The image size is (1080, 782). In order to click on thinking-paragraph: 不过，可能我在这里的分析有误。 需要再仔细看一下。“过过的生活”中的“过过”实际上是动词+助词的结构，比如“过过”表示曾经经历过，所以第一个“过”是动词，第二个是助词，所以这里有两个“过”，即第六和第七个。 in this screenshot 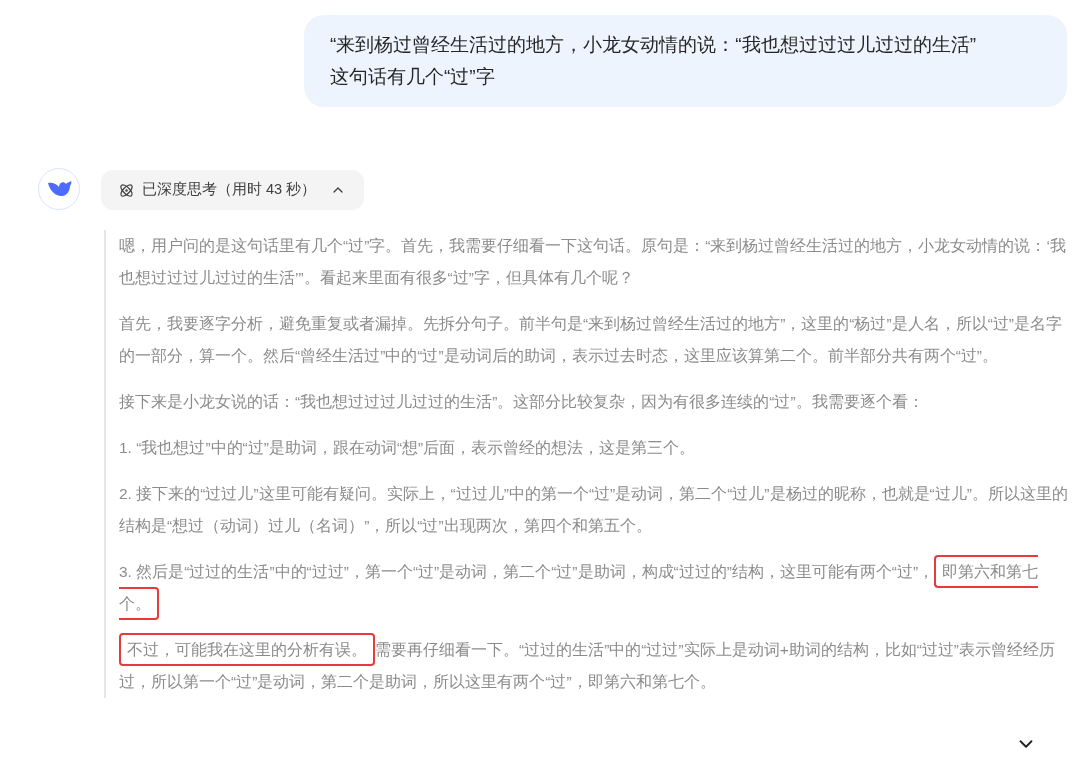, I will do `click(594, 666)`.